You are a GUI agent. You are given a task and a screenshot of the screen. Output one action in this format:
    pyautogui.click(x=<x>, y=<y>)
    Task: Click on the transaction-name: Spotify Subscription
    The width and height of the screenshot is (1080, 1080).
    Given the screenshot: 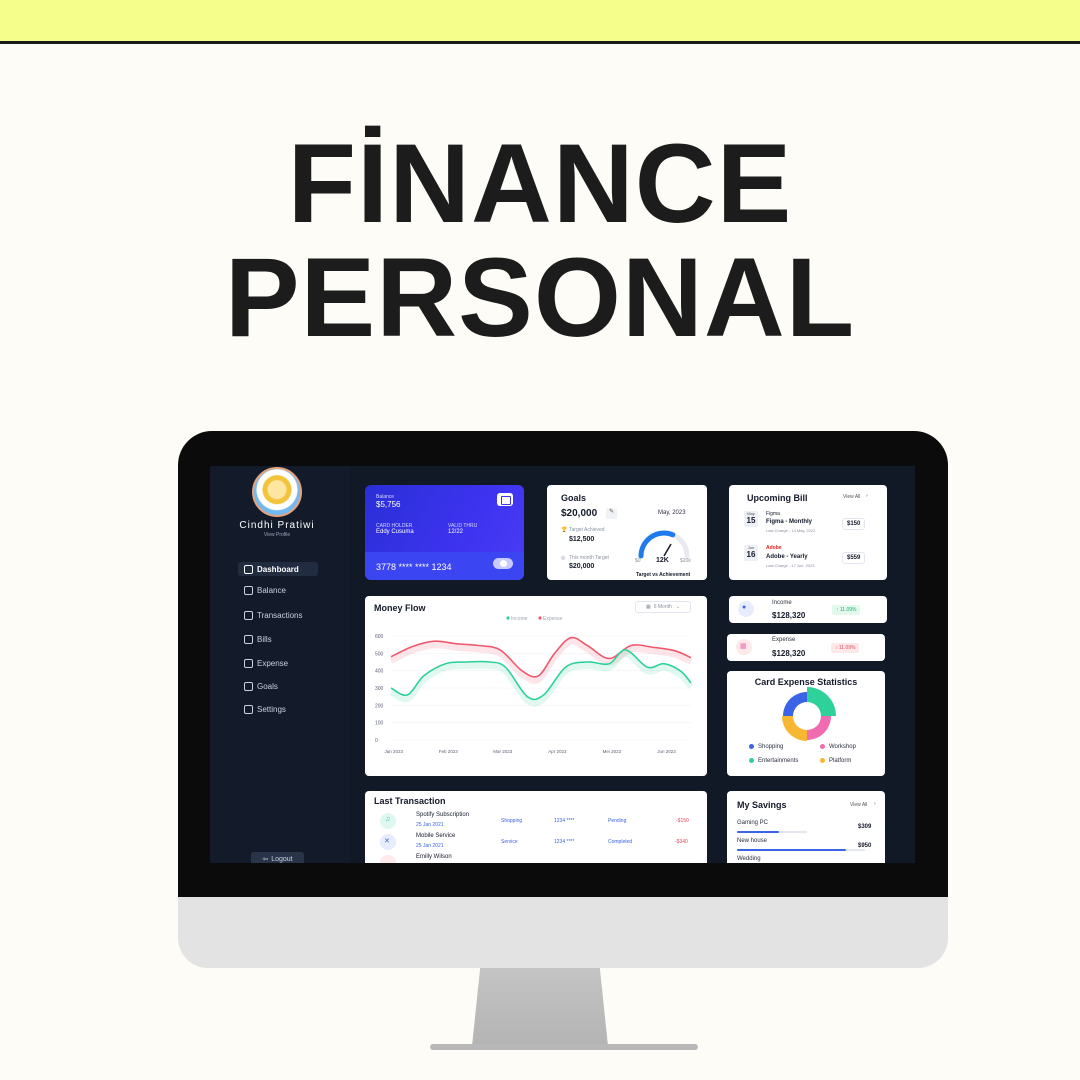 What is the action you would take?
    pyautogui.click(x=443, y=815)
    